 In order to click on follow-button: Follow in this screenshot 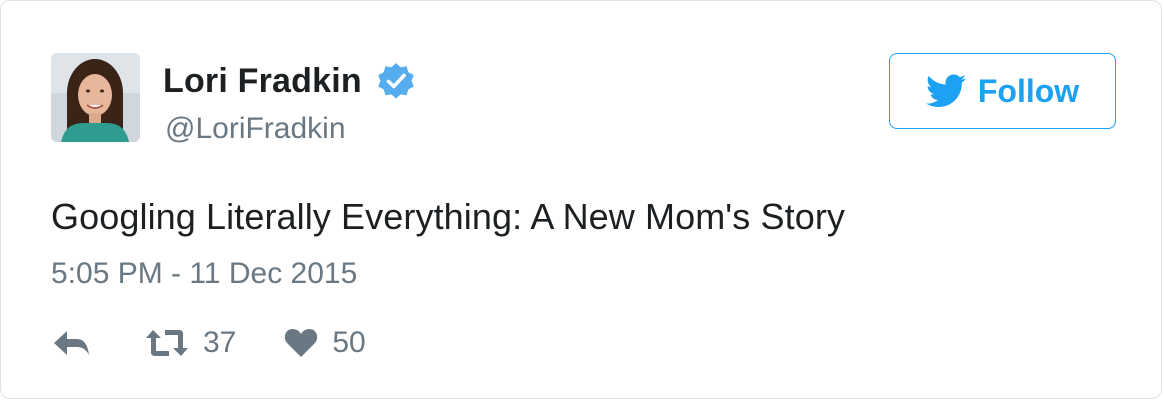, I will do `click(1002, 91)`.